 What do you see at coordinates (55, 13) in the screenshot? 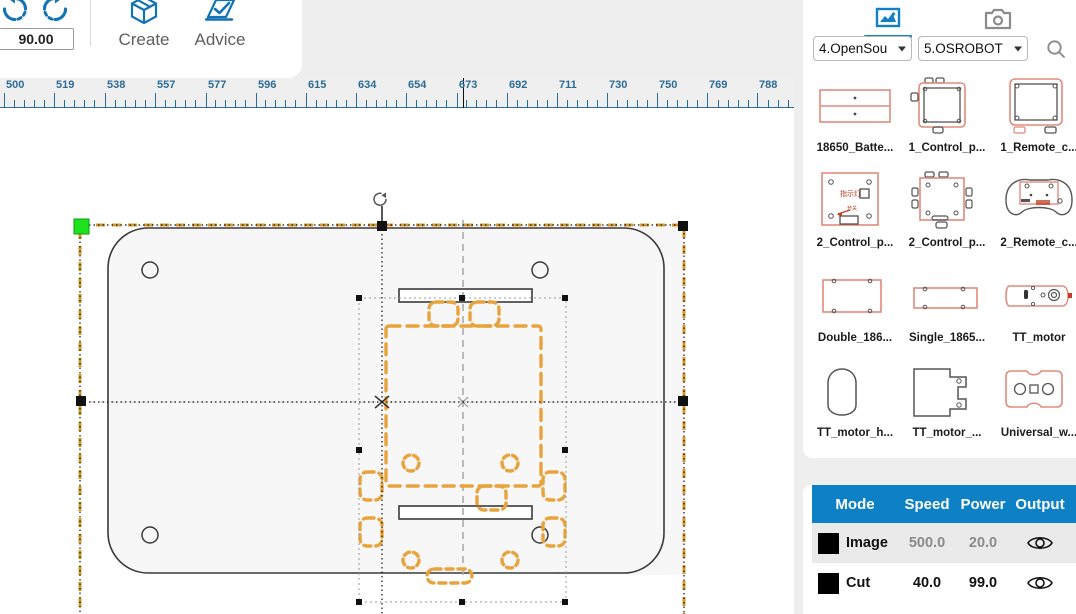
I see `rotate-clockwise-icon` at bounding box center [55, 13].